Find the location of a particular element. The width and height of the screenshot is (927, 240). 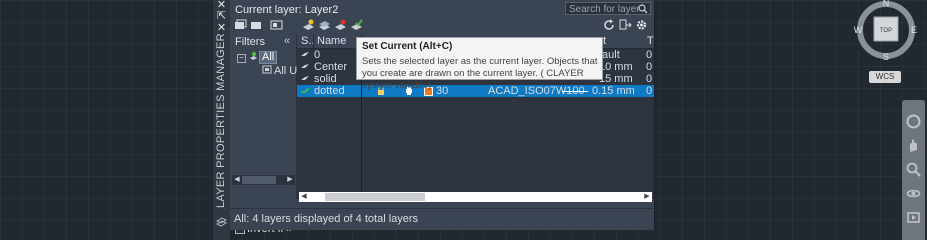

viewcube: TOP N S E W is located at coordinates (887, 35).